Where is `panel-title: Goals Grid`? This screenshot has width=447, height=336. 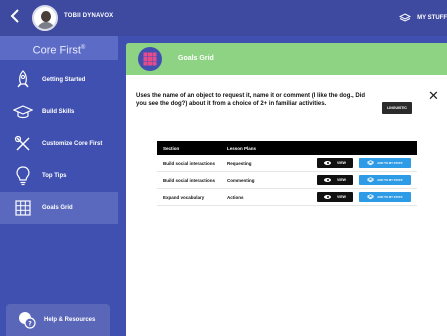
panel-title: Goals Grid is located at coordinates (196, 58).